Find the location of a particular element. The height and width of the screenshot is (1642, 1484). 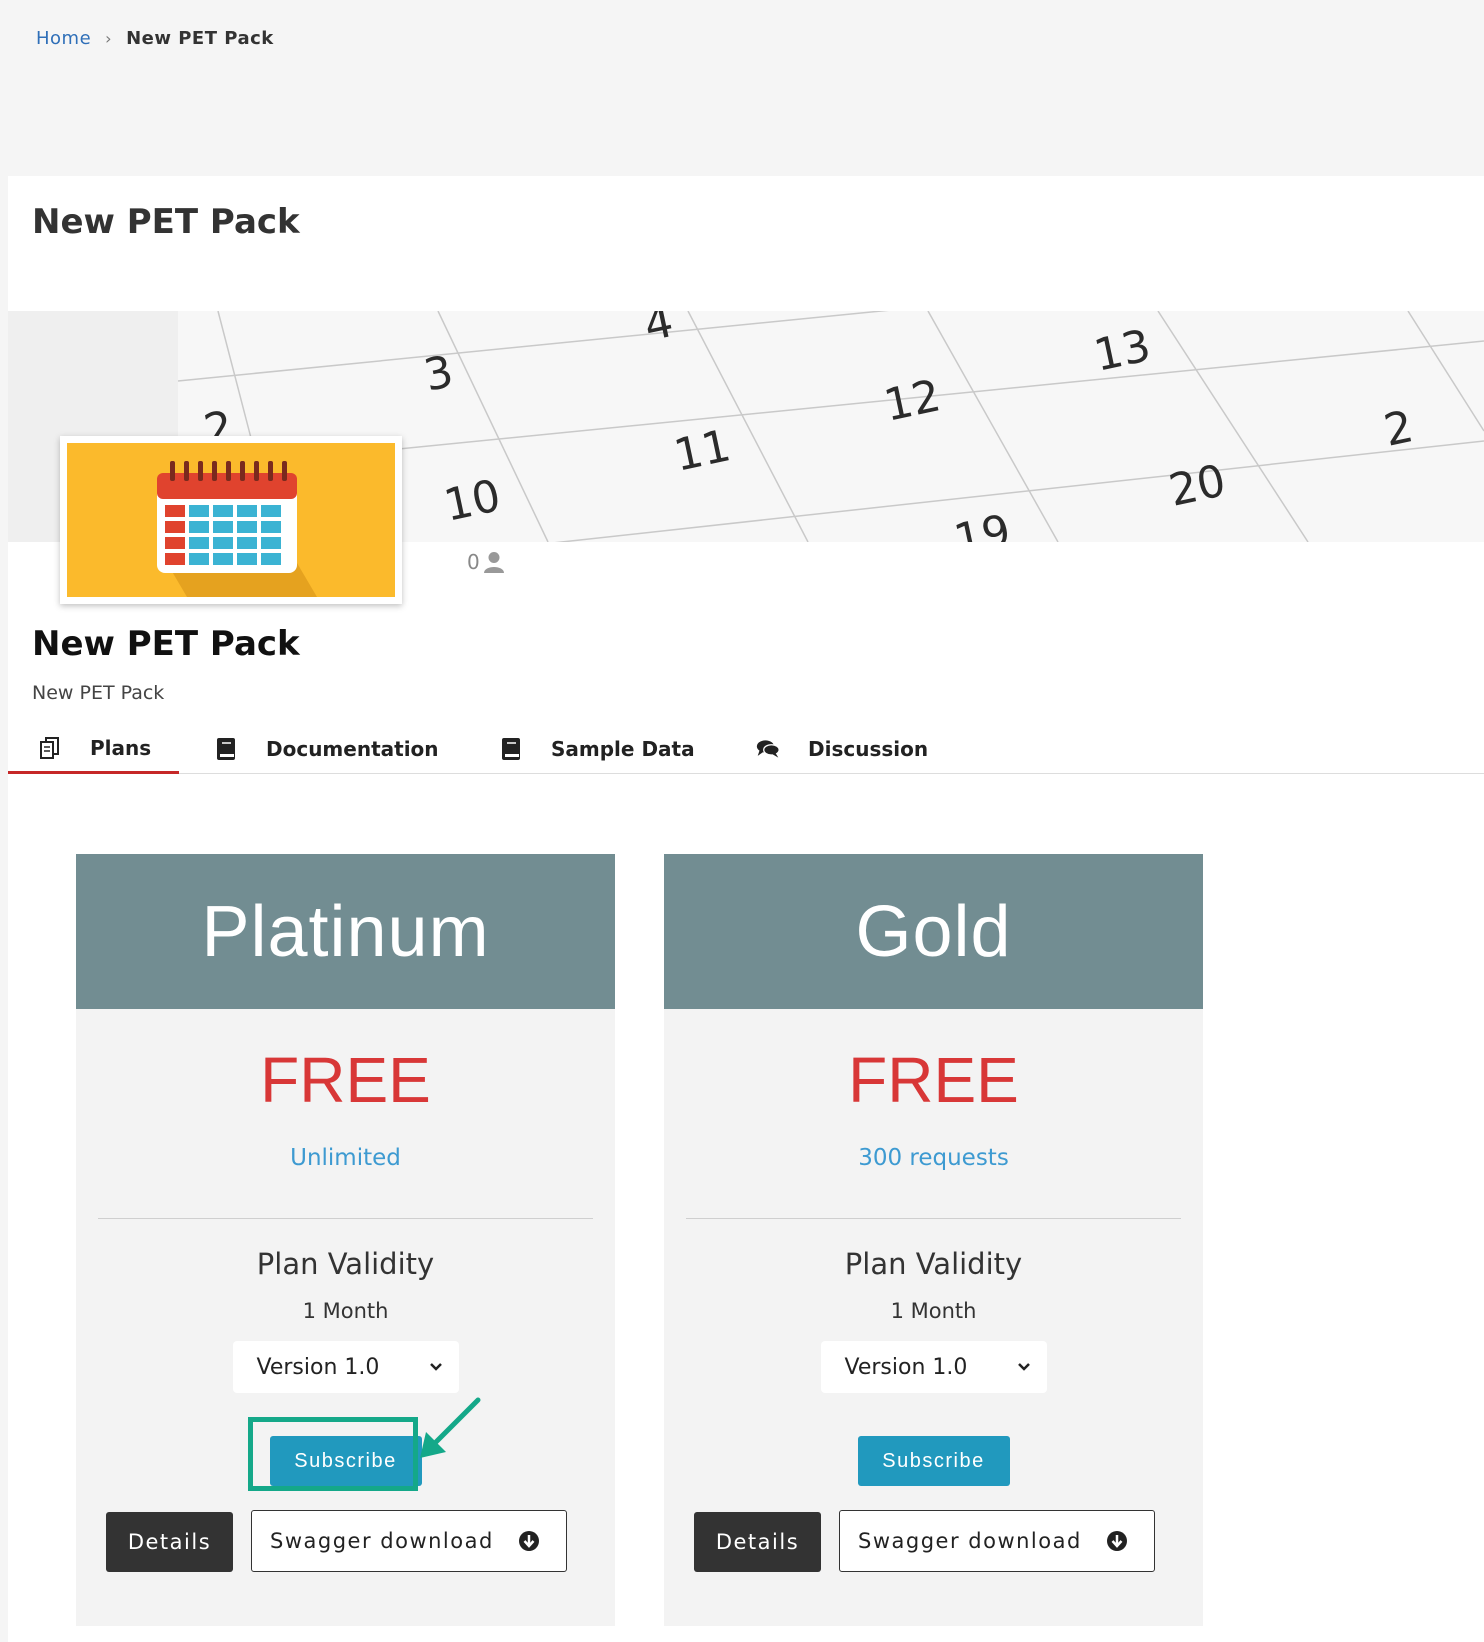

tab-sample-data: Sample Data is located at coordinates (597, 749).